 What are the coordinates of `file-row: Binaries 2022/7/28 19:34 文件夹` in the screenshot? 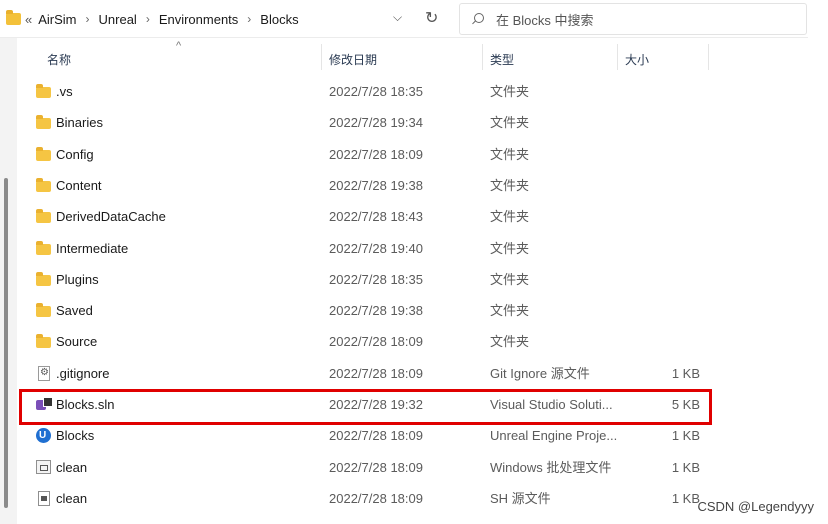 It's located at (404, 122).